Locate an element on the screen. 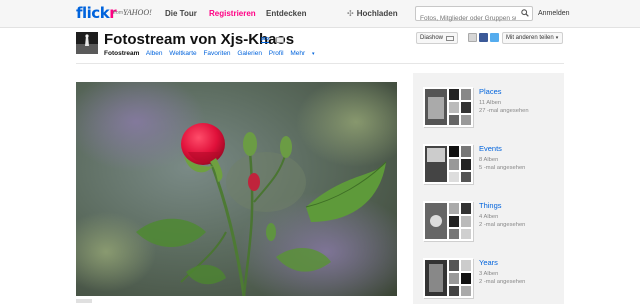 The image size is (640, 304). search-input is located at coordinates (466, 18).